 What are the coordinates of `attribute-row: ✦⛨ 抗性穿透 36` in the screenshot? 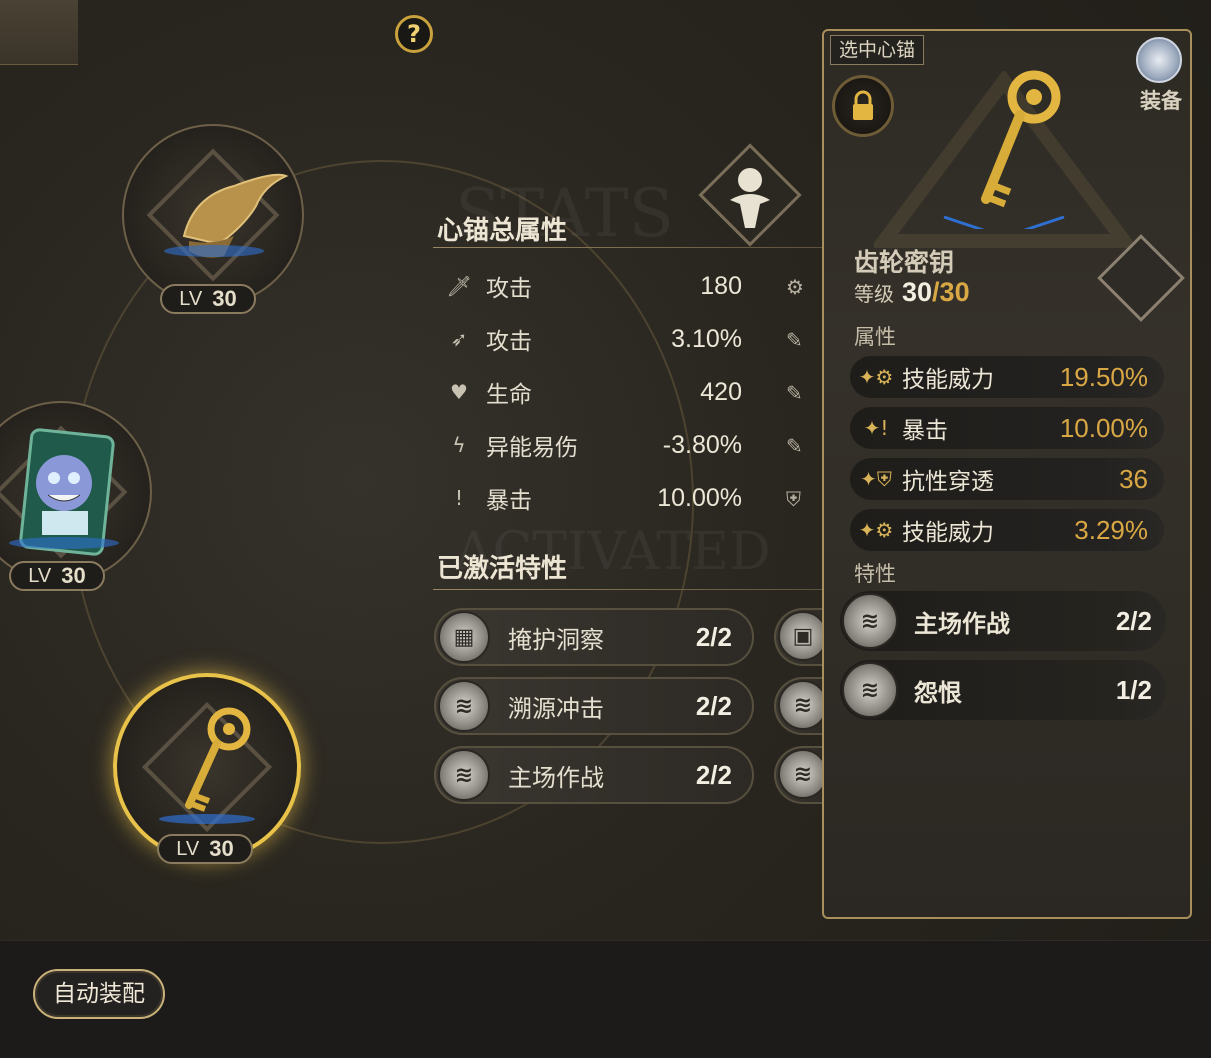 It's located at (1007, 479).